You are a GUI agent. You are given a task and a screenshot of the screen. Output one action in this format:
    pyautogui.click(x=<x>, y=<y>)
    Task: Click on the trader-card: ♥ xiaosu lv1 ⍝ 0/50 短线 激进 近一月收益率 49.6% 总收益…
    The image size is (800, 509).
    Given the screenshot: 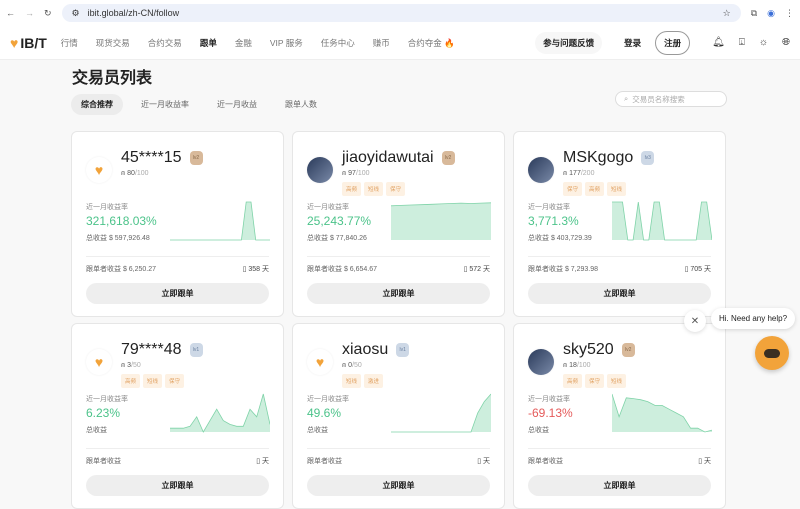 What is the action you would take?
    pyautogui.click(x=398, y=416)
    